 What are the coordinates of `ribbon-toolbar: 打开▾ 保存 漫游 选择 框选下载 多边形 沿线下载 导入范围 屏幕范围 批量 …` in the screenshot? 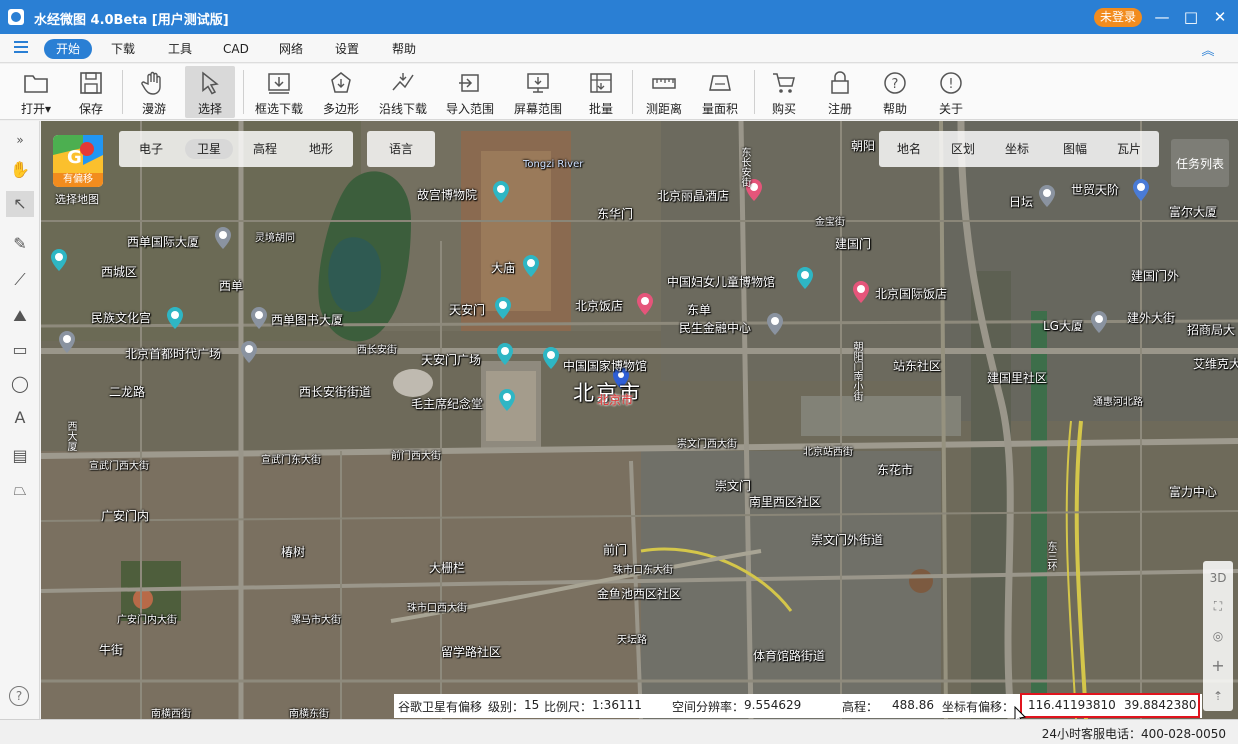 It's located at (619, 92).